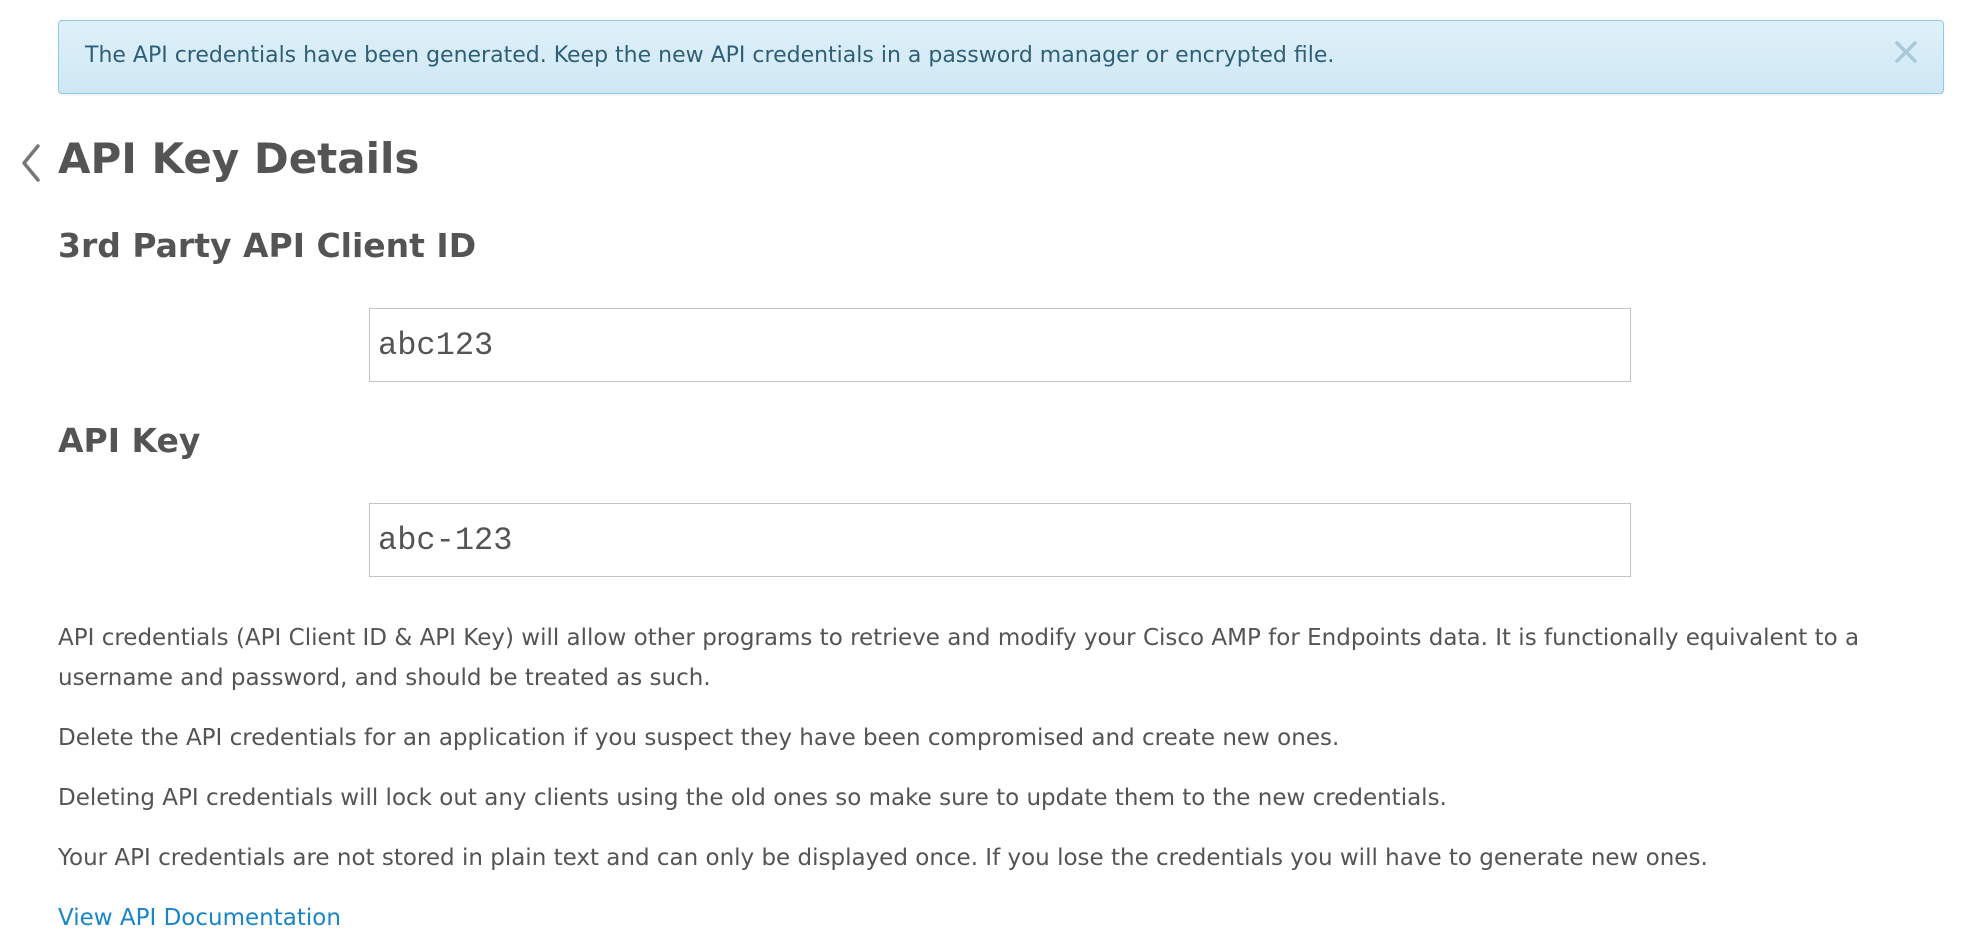 The height and width of the screenshot is (950, 1970). What do you see at coordinates (1906, 52) in the screenshot?
I see `close-icon` at bounding box center [1906, 52].